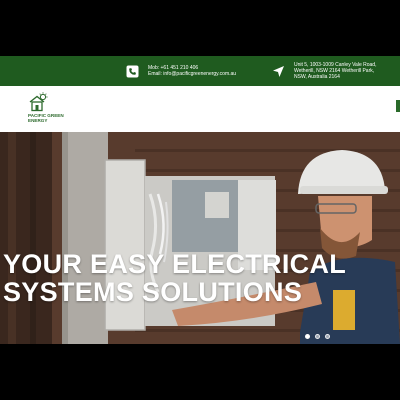 Image resolution: width=400 pixels, height=400 pixels. I want to click on address-line-3: NSW, Australia 2164, so click(317, 77).